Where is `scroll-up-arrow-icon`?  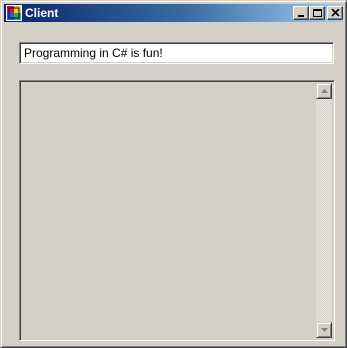
scroll-up-arrow-icon is located at coordinates (324, 91).